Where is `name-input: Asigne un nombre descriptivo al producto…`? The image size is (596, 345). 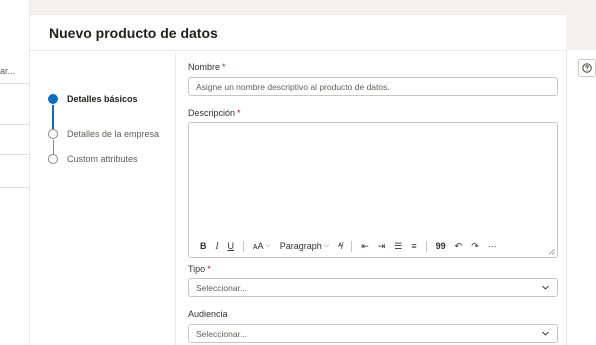
name-input: Asigne un nombre descriptivo al producto… is located at coordinates (373, 86).